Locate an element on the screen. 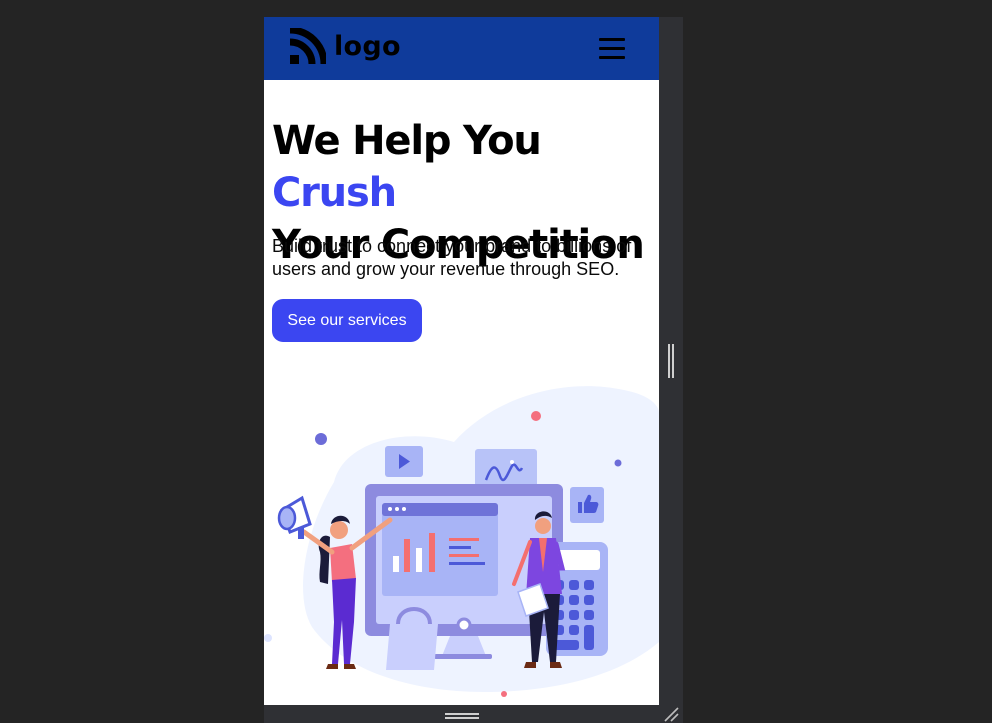 The width and height of the screenshot is (992, 723). logo-text: logo is located at coordinates (367, 46).